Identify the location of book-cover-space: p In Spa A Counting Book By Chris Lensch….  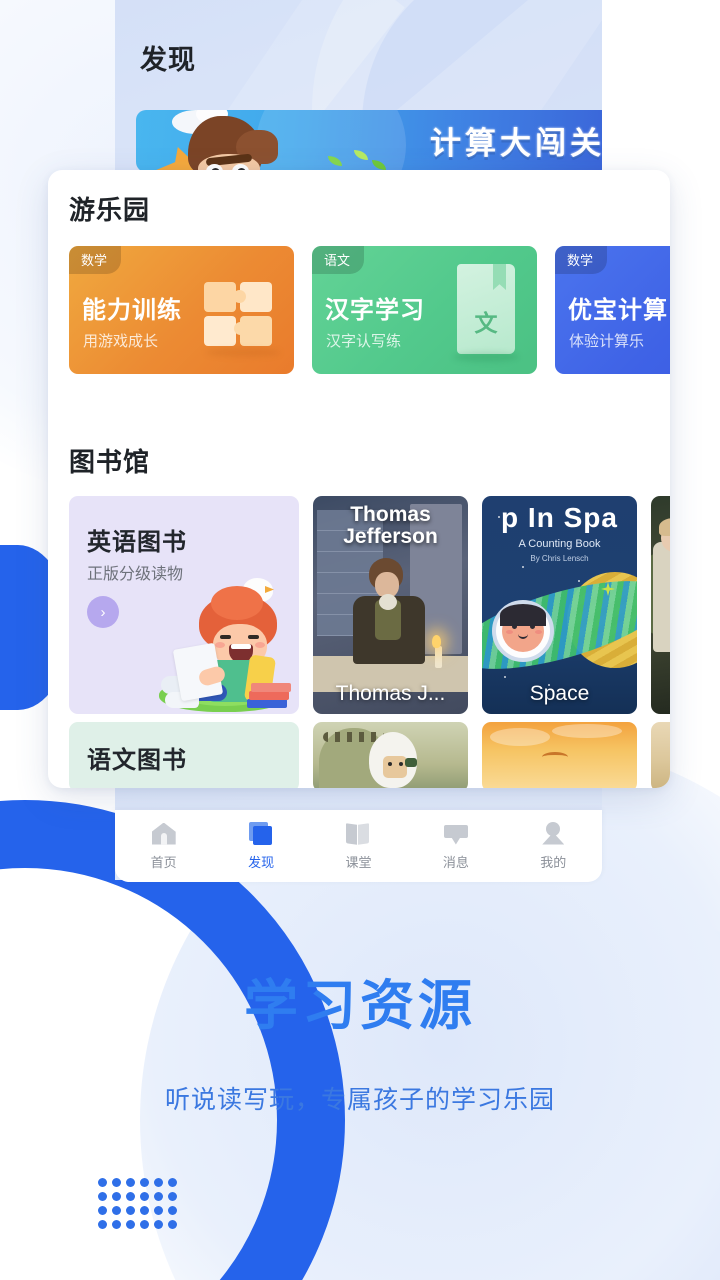
(559, 605).